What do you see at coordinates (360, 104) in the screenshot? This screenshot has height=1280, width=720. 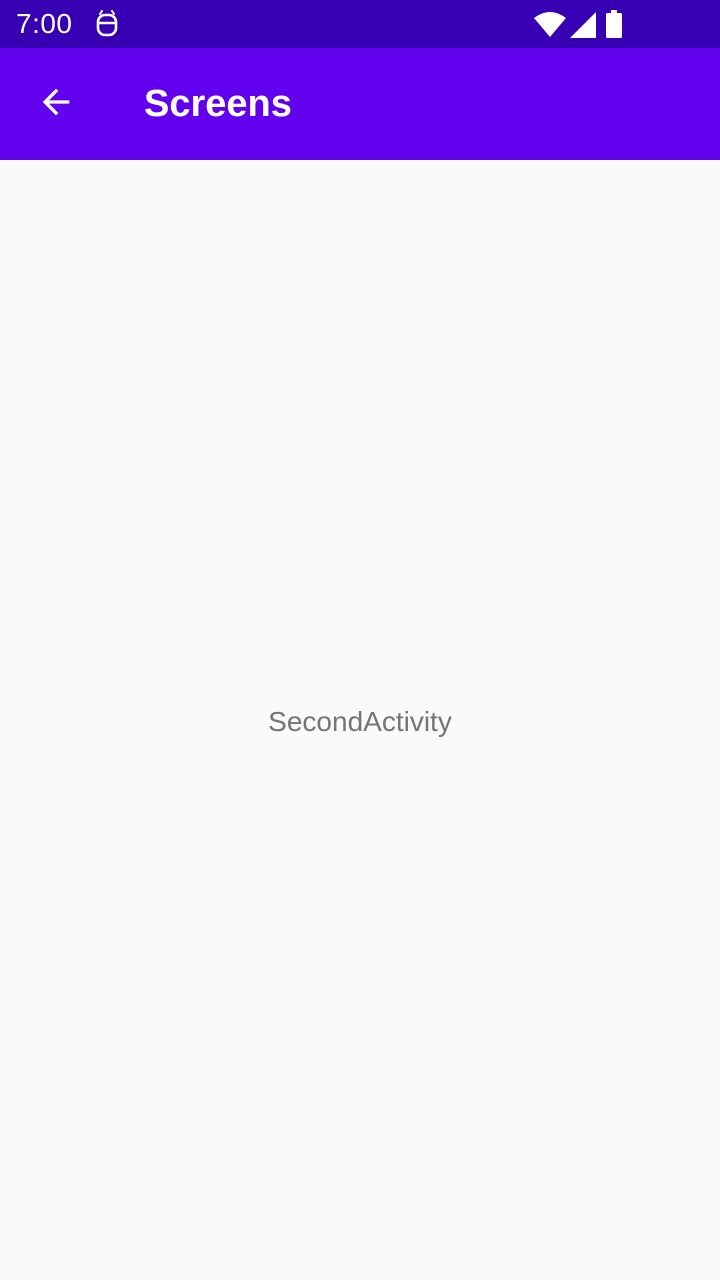 I see `app-bar: Screens` at bounding box center [360, 104].